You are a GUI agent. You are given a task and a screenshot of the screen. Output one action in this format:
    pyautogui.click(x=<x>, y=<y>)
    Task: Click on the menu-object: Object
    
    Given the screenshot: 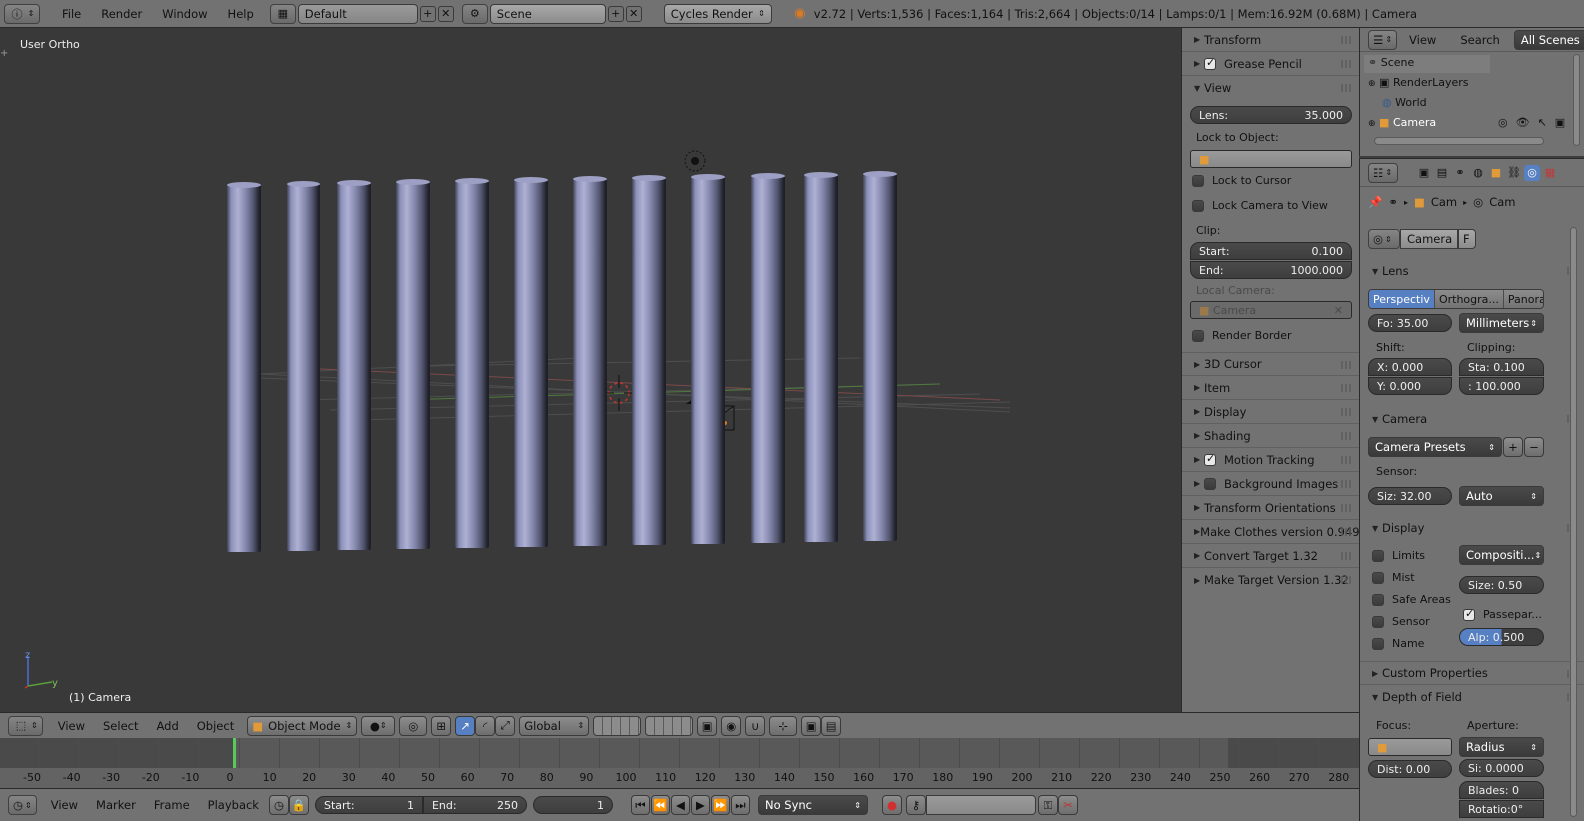 What is the action you would take?
    pyautogui.click(x=215, y=726)
    